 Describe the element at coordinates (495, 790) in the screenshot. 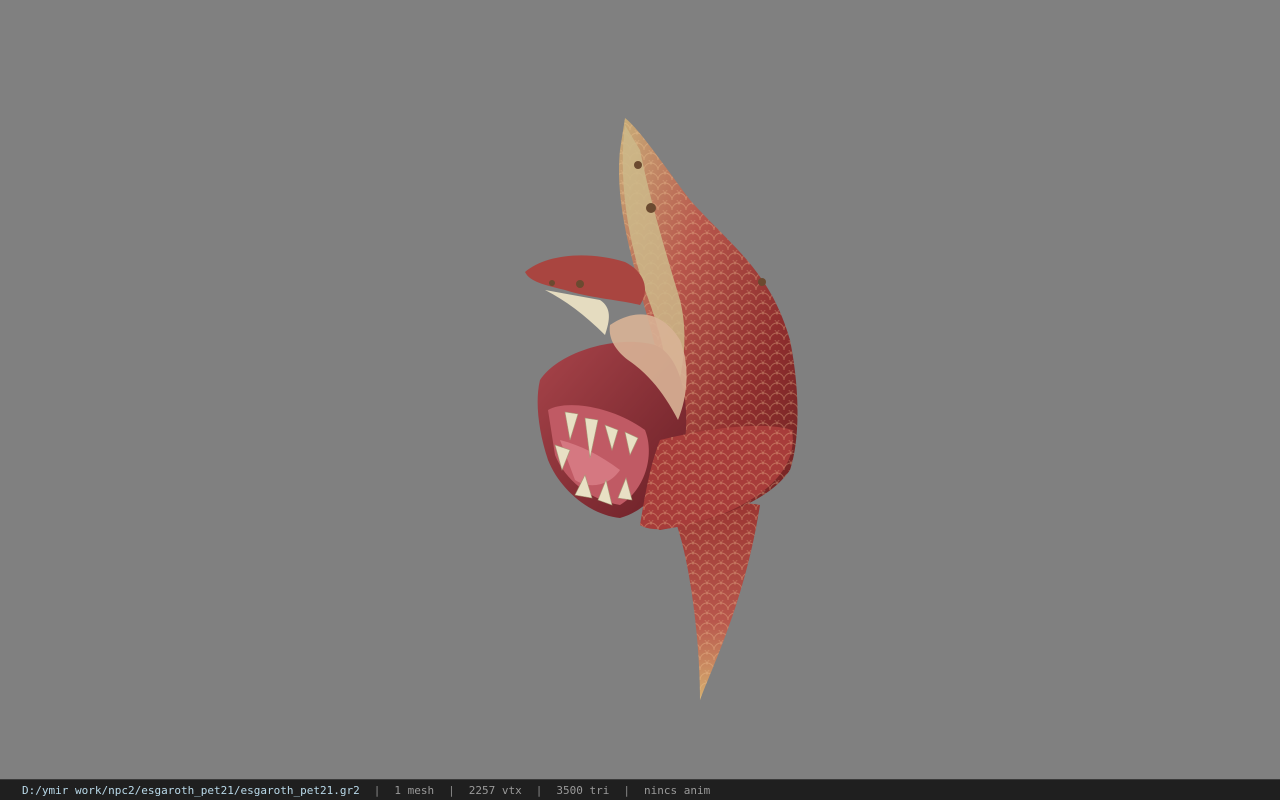

I see `vertex-count: 2257 vtx` at that location.